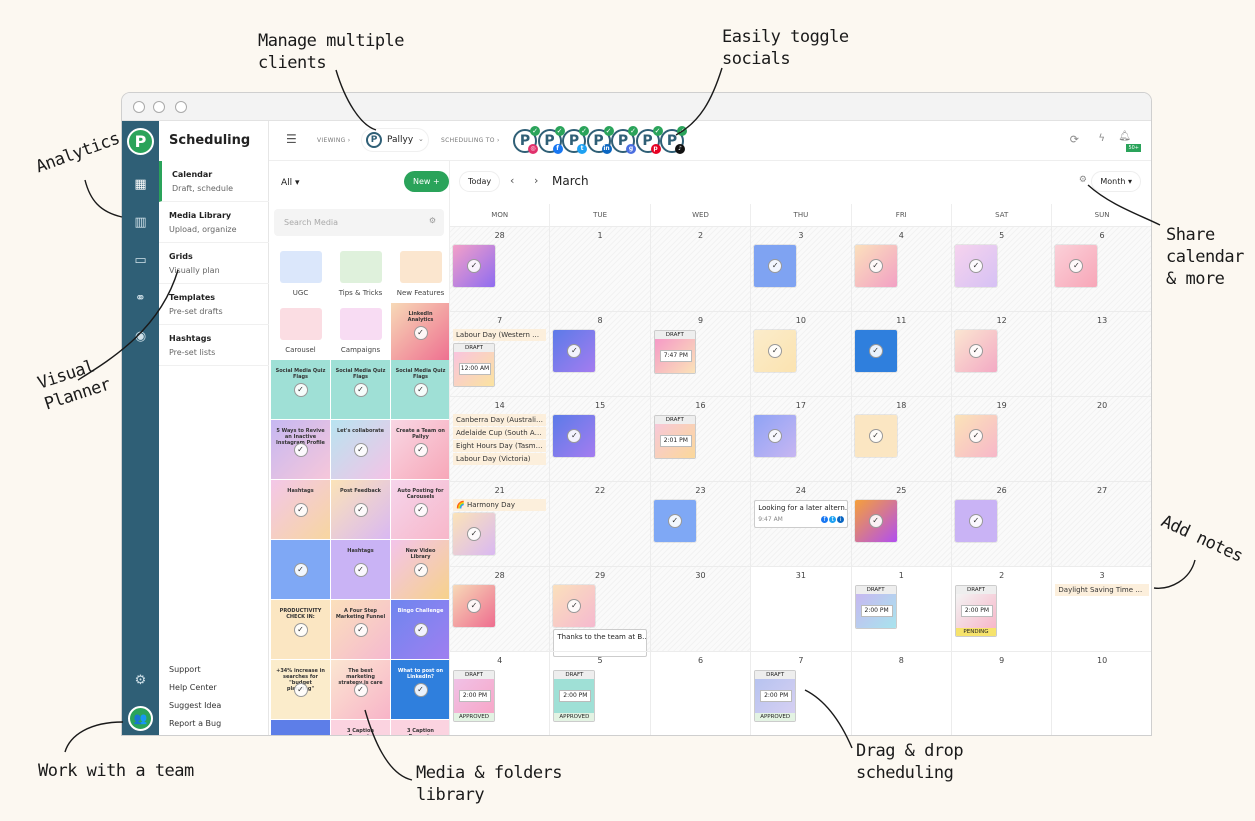 Image resolution: width=1255 pixels, height=821 pixels. Describe the element at coordinates (159, 107) in the screenshot. I see `window-minimize-button` at that location.